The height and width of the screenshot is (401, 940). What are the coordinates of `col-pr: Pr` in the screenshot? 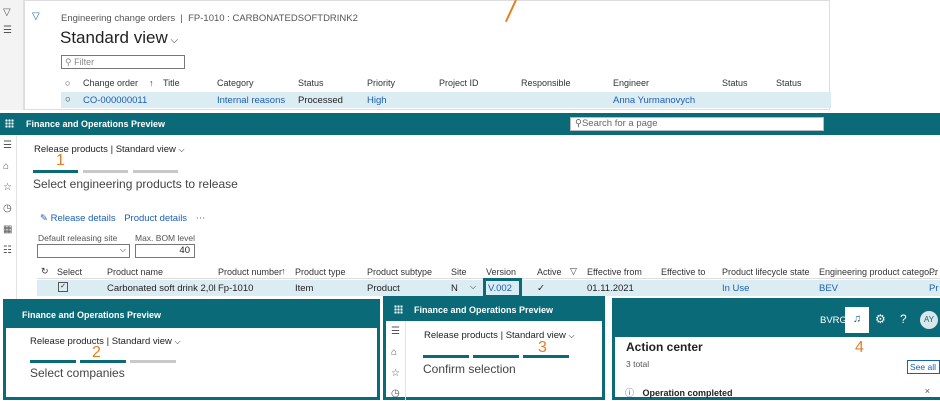 It's located at (933, 272).